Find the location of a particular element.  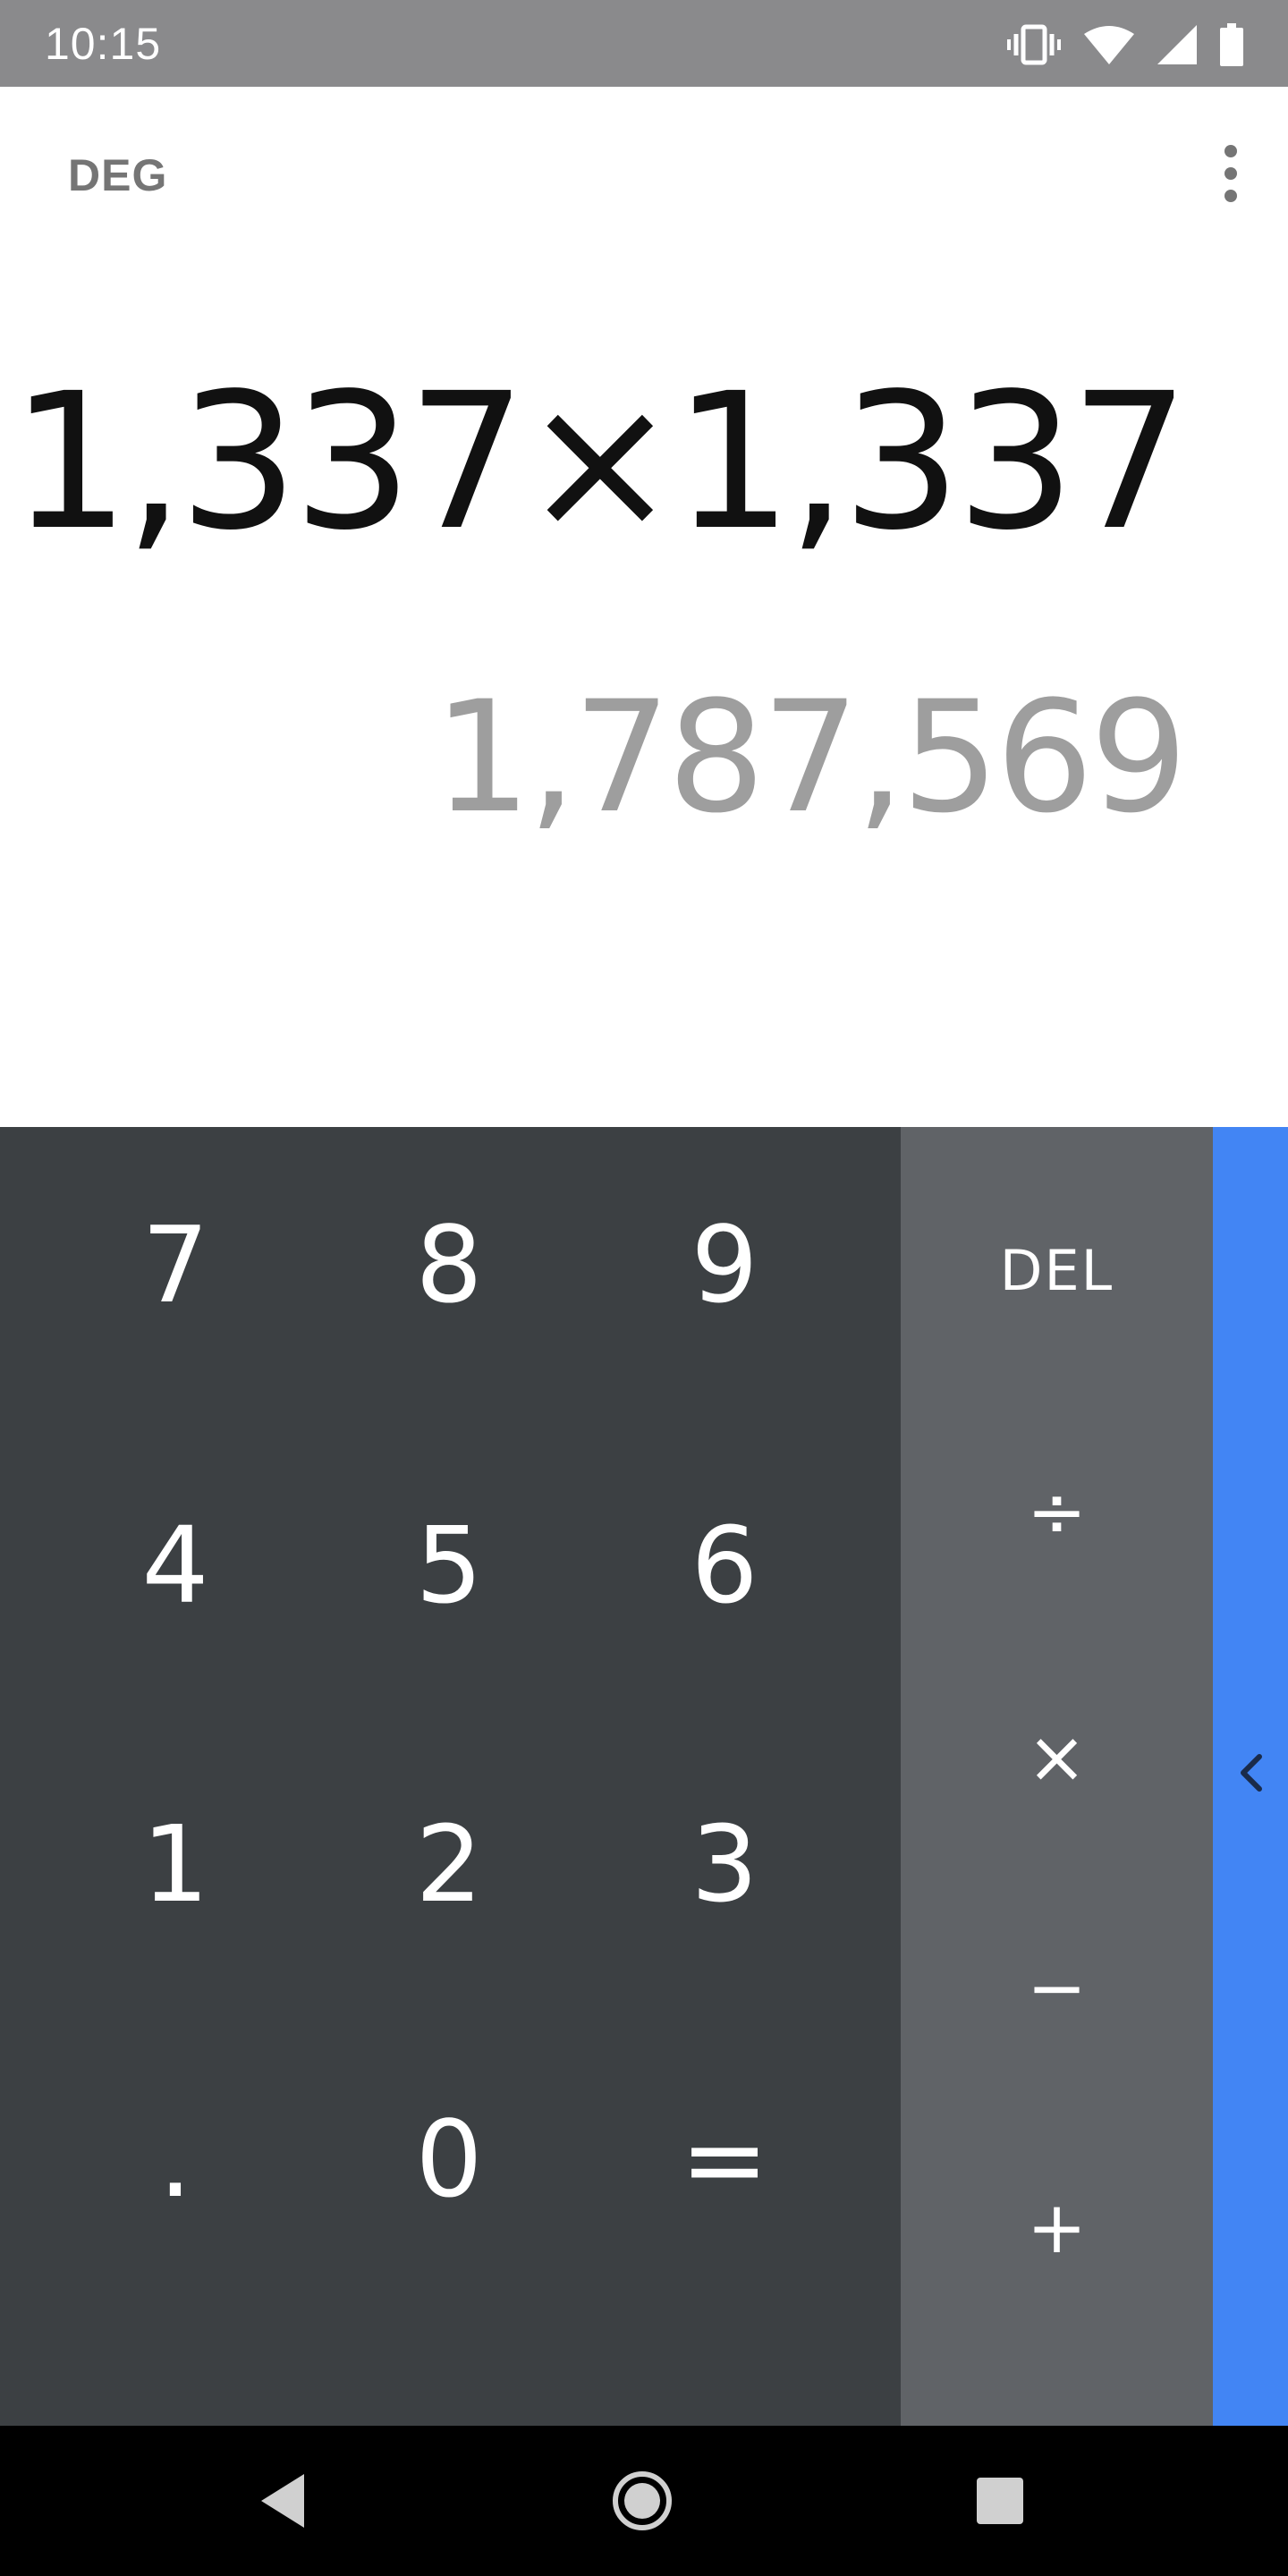

key-decimal: . is located at coordinates (175, 2159).